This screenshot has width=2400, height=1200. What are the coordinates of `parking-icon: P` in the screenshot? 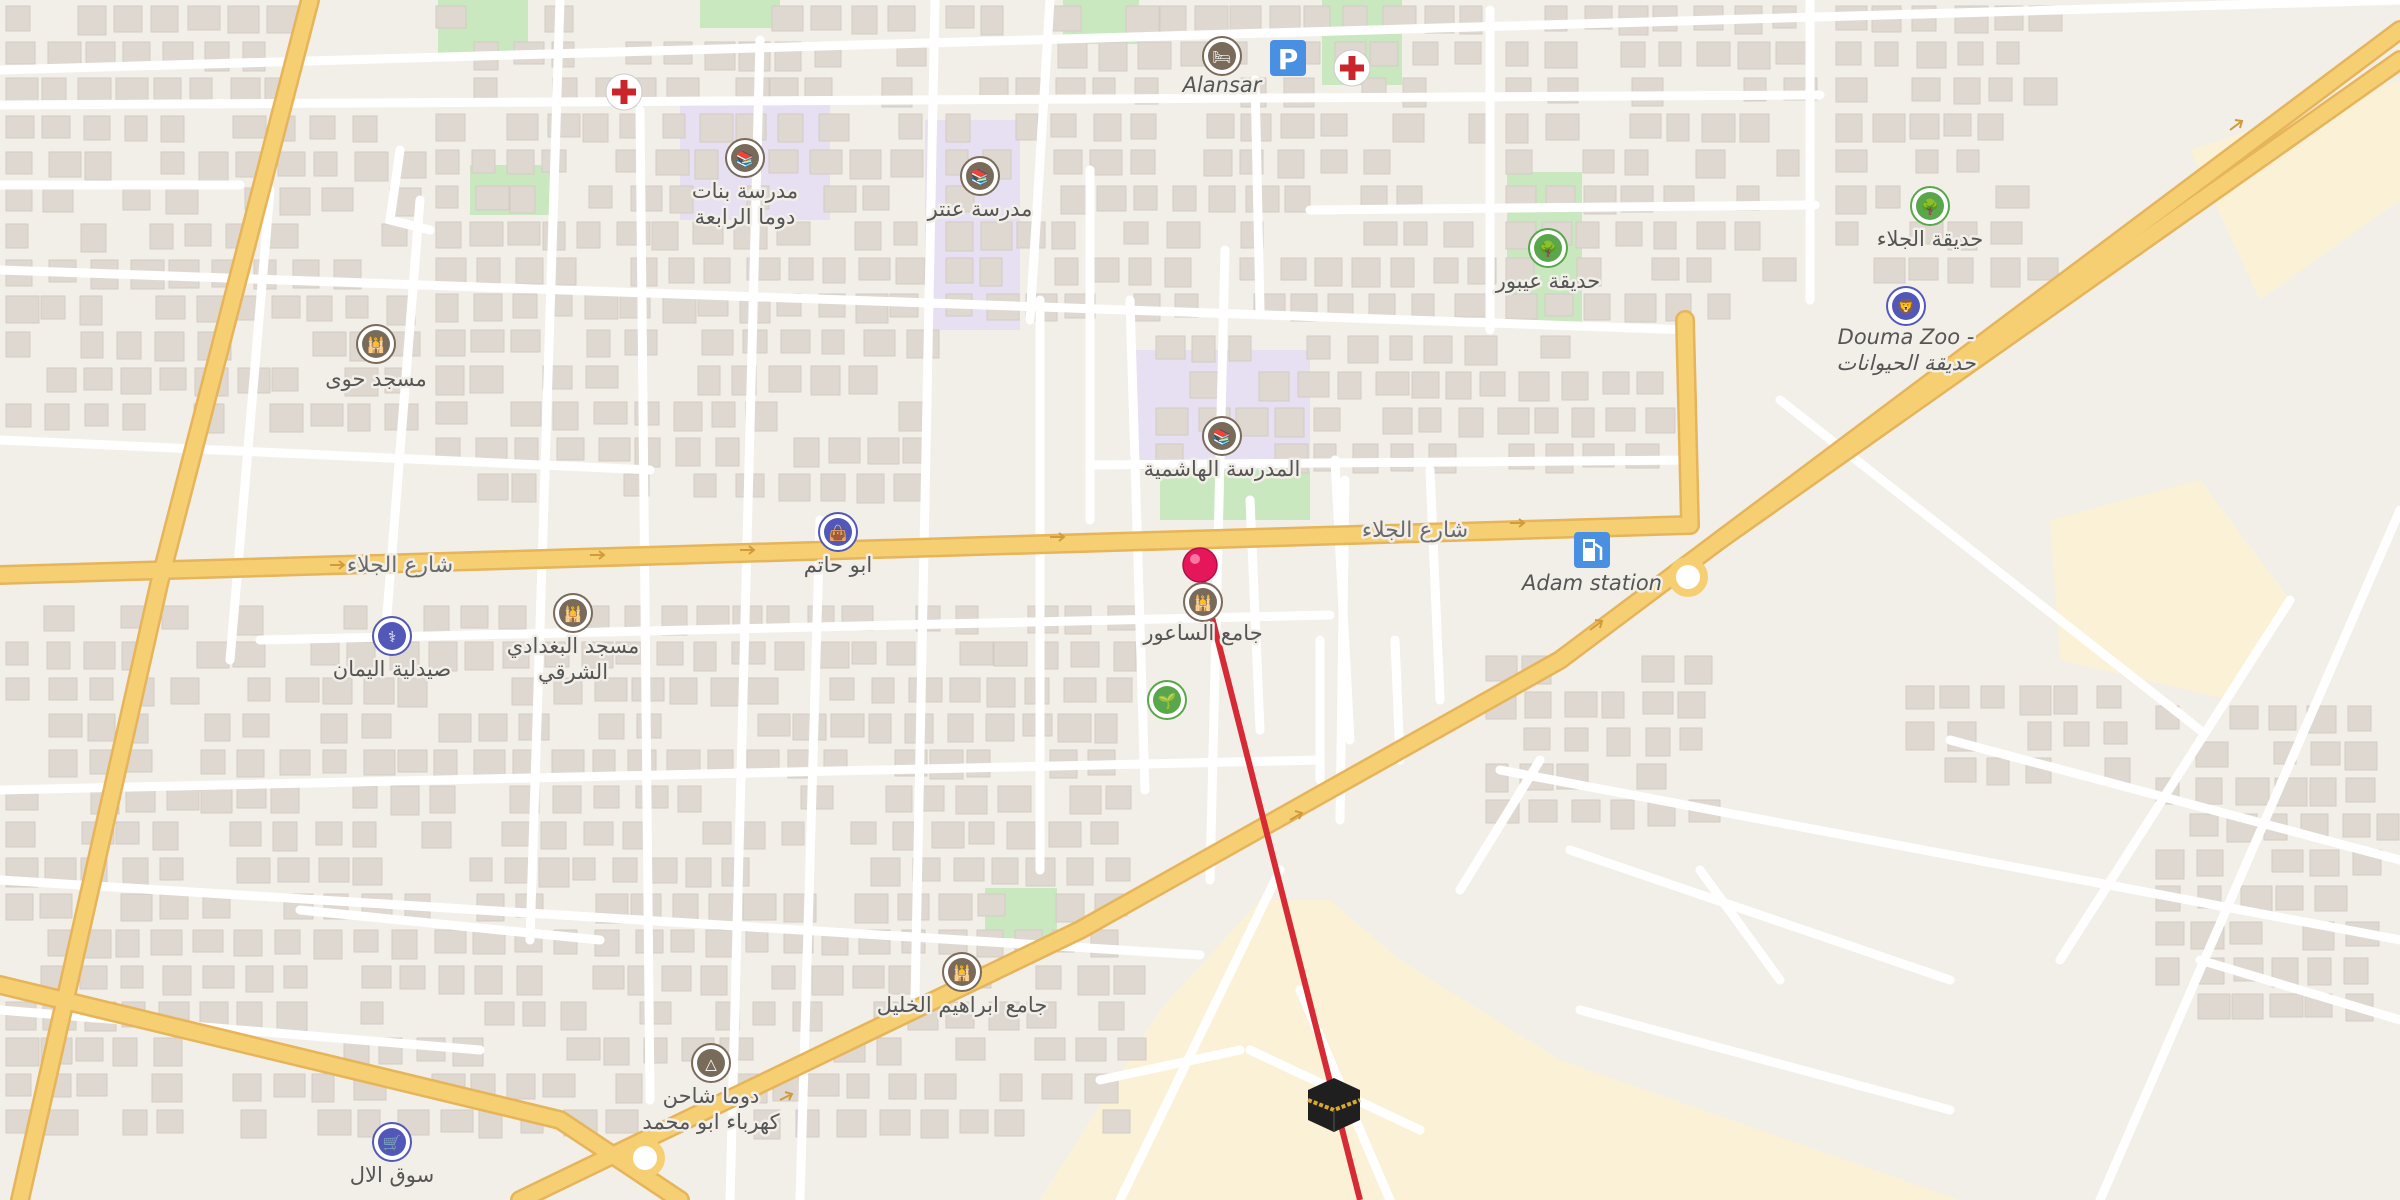 It's located at (1288, 58).